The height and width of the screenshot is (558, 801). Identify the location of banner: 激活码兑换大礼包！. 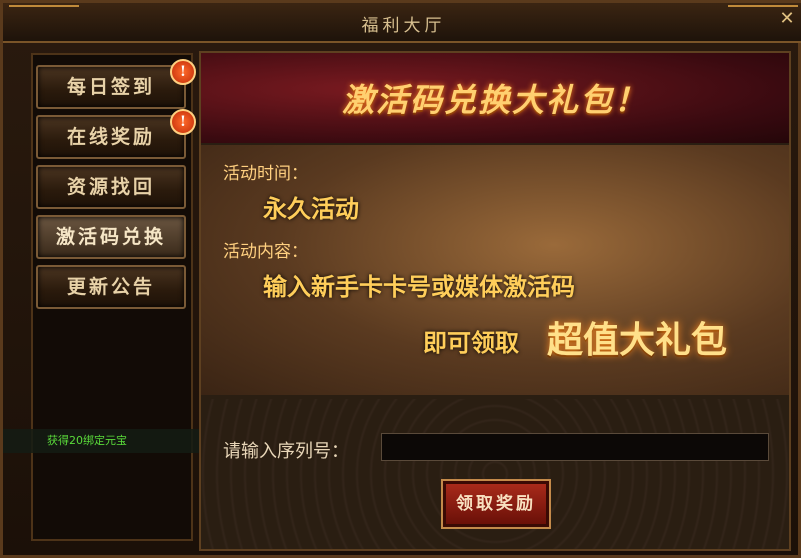
(495, 98).